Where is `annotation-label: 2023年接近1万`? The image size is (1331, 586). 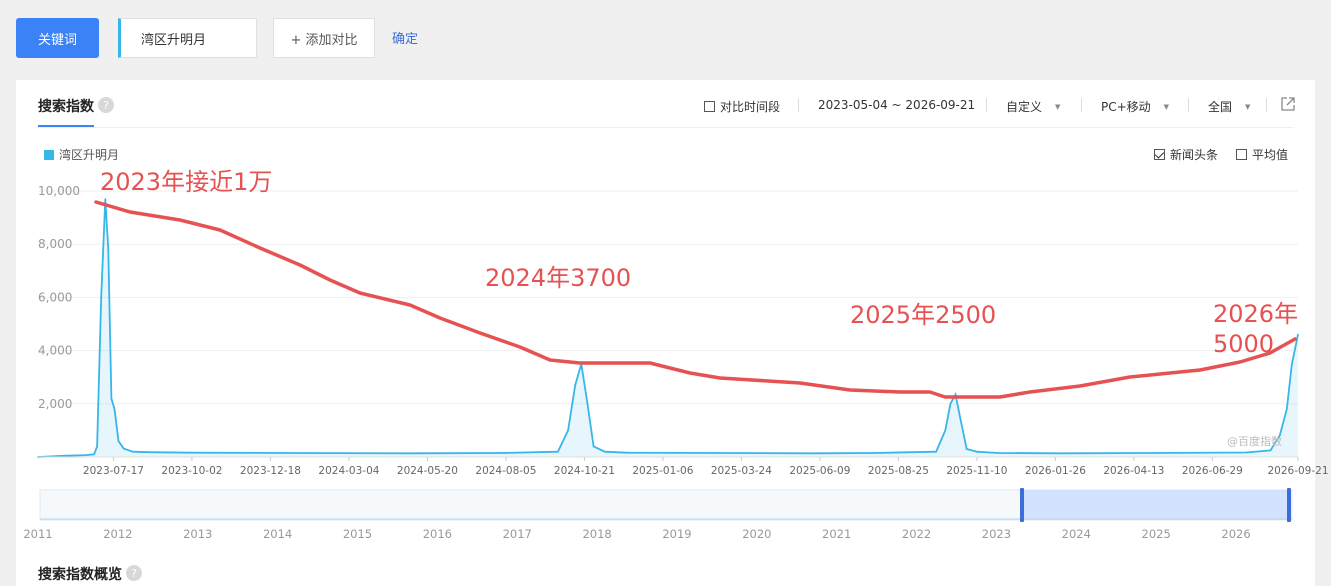 annotation-label: 2023年接近1万 is located at coordinates (186, 182).